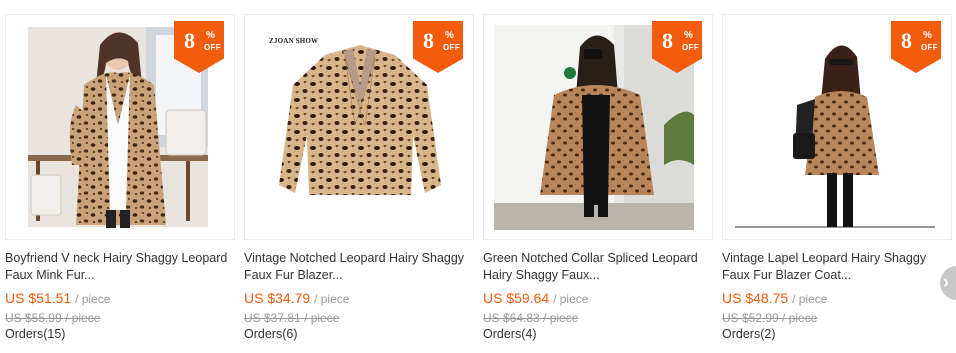 Image resolution: width=956 pixels, height=353 pixels. I want to click on price-value: US $59.64, so click(516, 298).